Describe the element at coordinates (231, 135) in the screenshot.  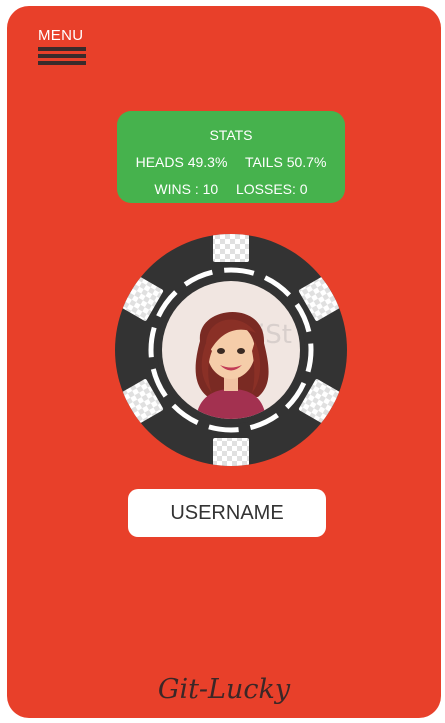
I see `stats-title: STATS` at that location.